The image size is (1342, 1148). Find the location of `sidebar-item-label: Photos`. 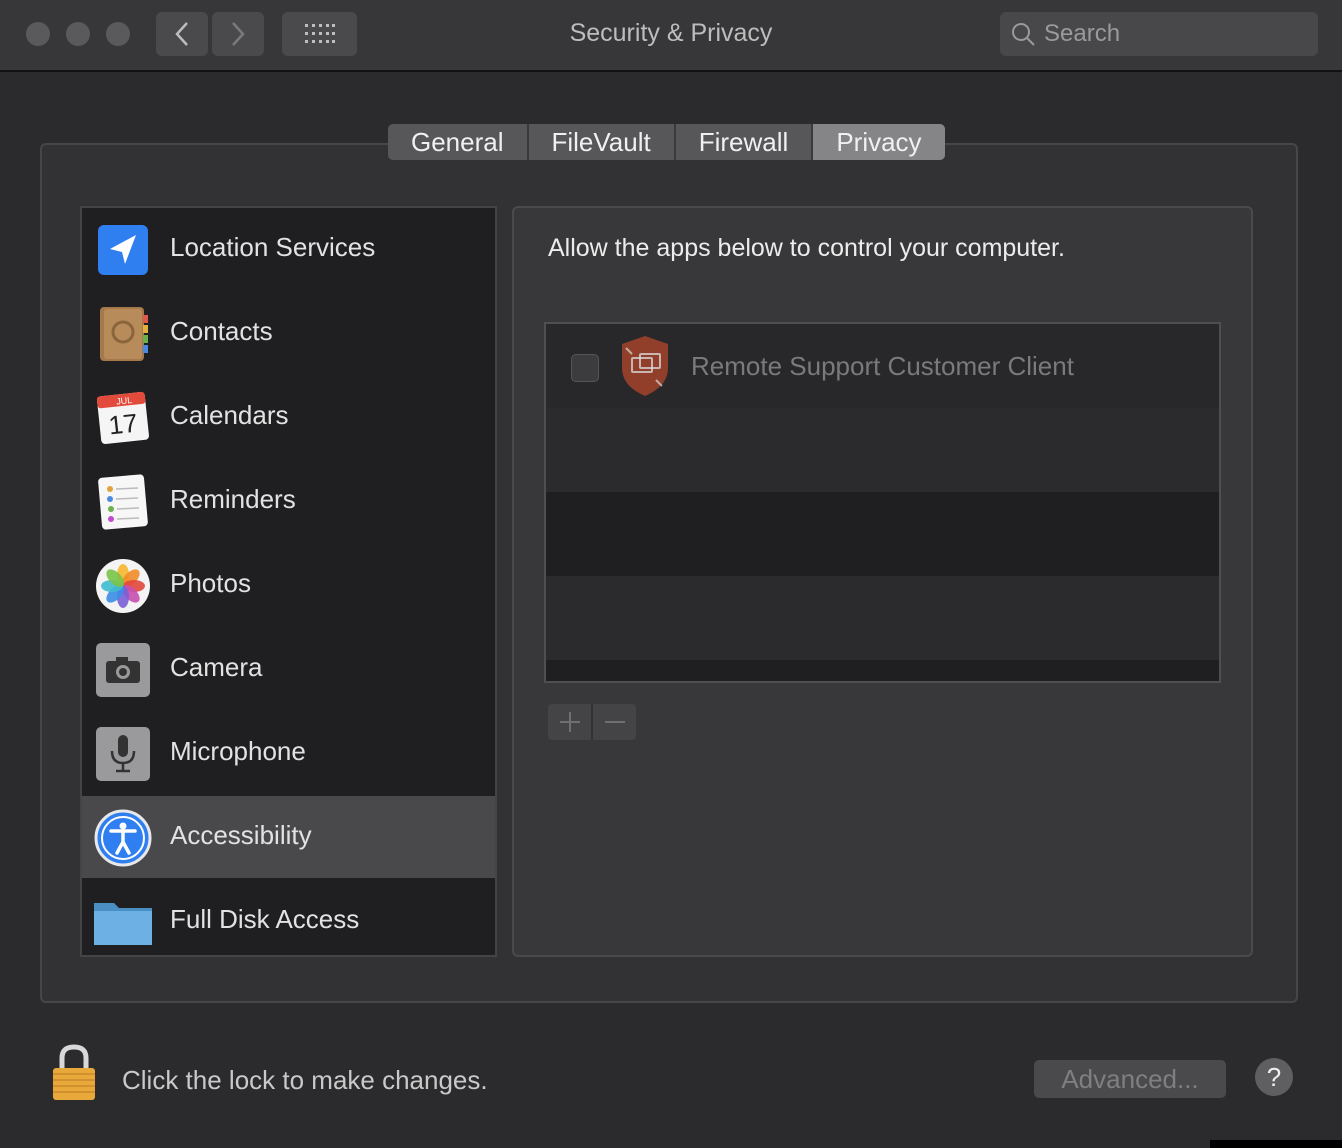

sidebar-item-label: Photos is located at coordinates (210, 583).